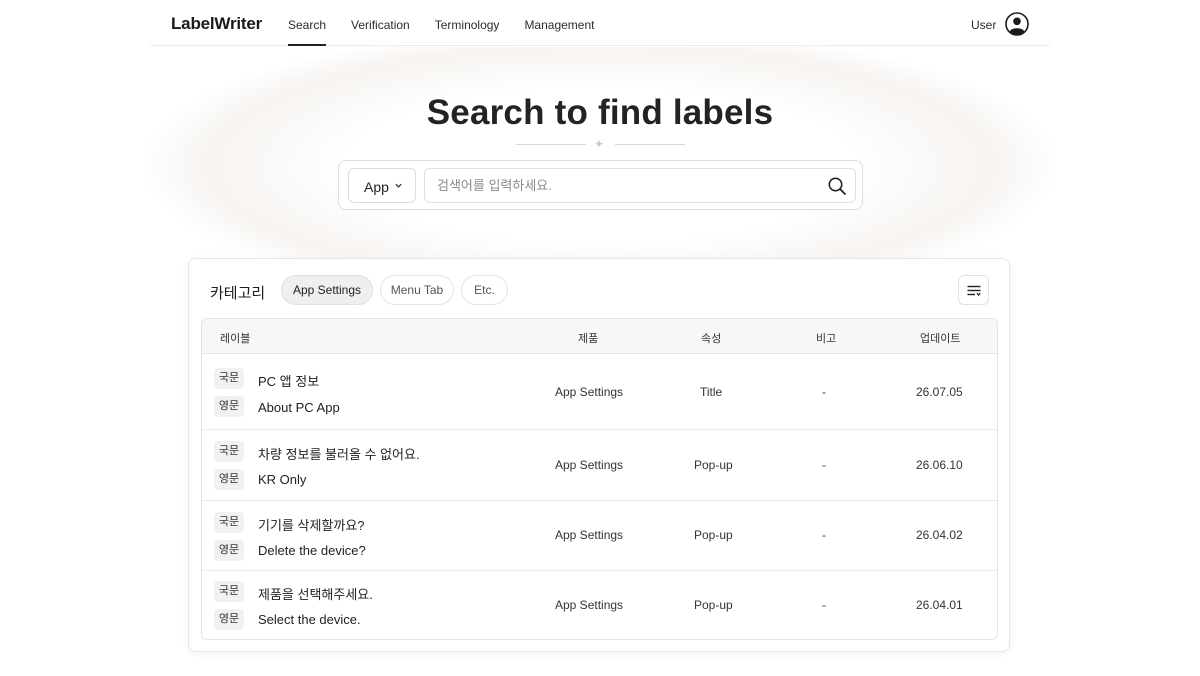 The height and width of the screenshot is (676, 1200). What do you see at coordinates (711, 338) in the screenshot?
I see `header-attribute: 속성` at bounding box center [711, 338].